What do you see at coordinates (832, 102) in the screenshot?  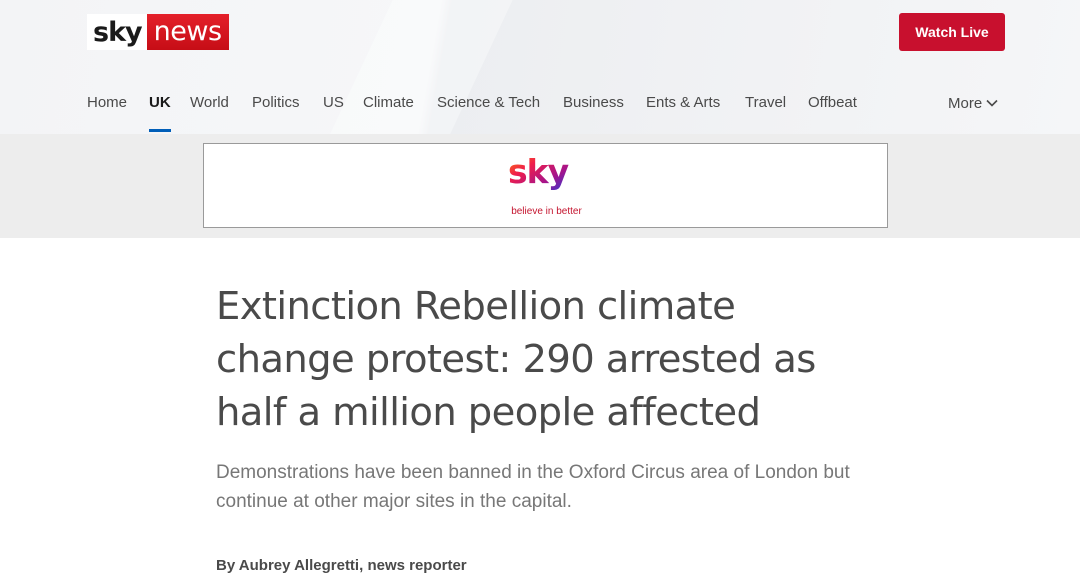 I see `nav-item-label: Offbeat` at bounding box center [832, 102].